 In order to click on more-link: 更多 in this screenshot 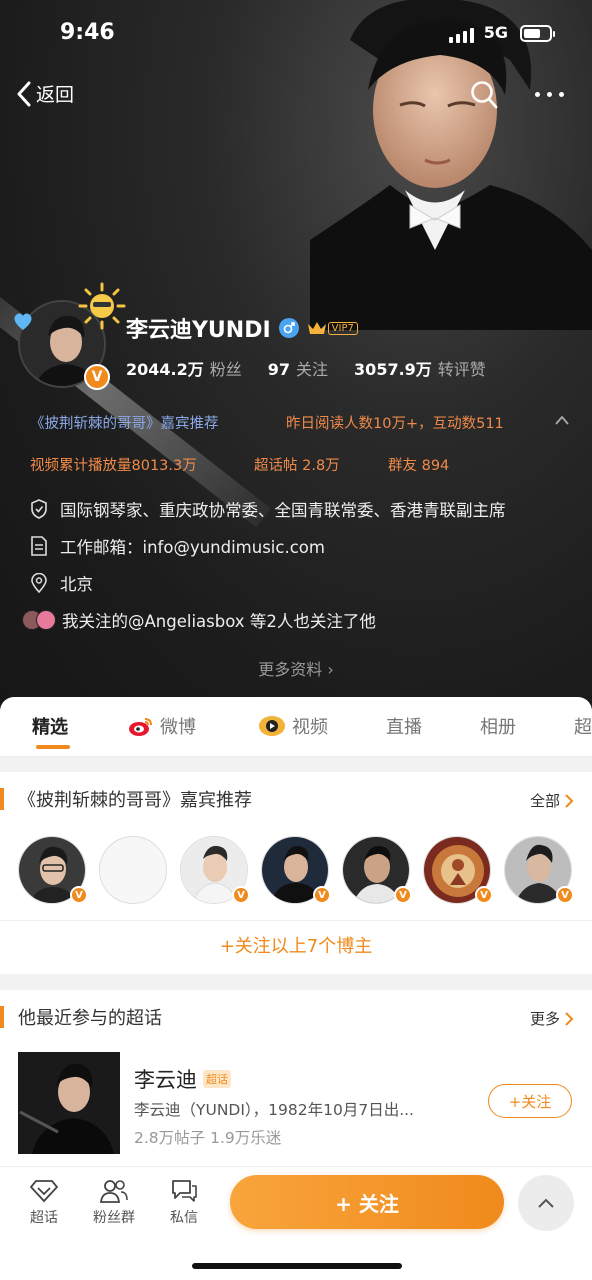, I will do `click(552, 1018)`.